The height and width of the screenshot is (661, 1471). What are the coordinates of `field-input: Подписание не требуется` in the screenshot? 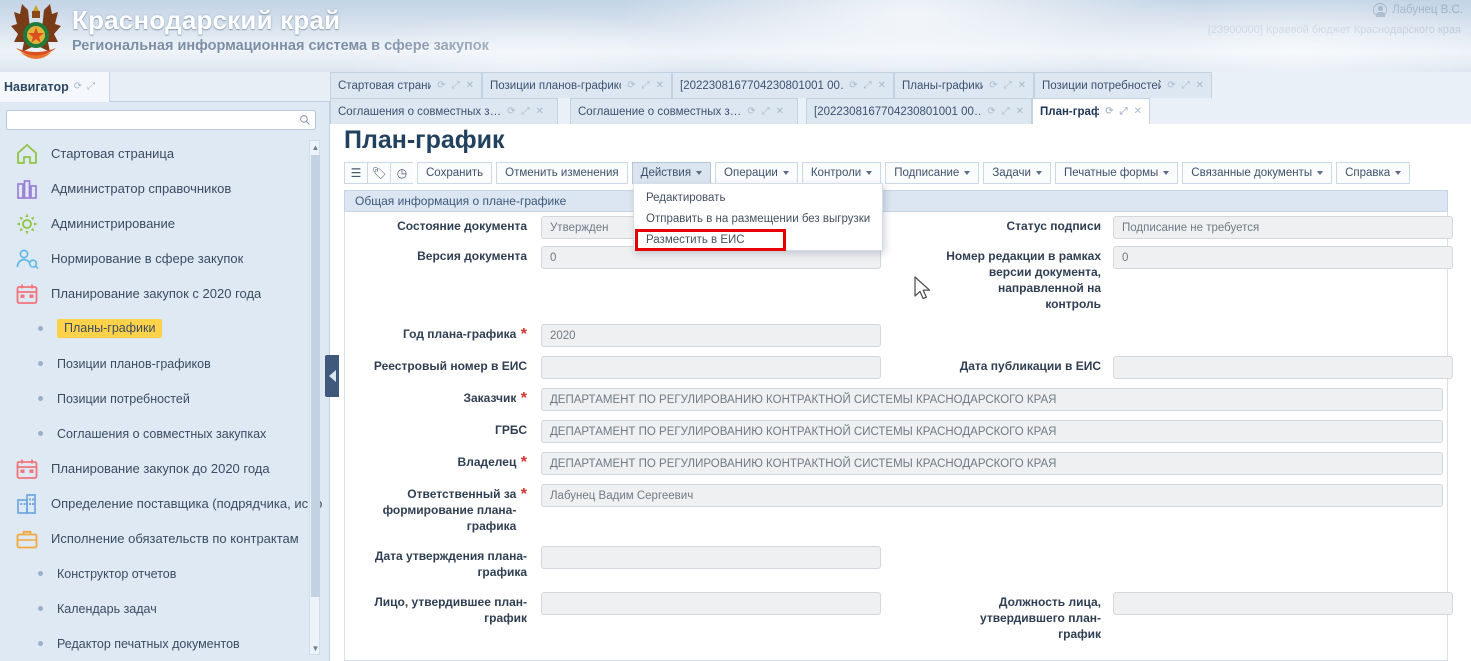 It's located at (1283, 227).